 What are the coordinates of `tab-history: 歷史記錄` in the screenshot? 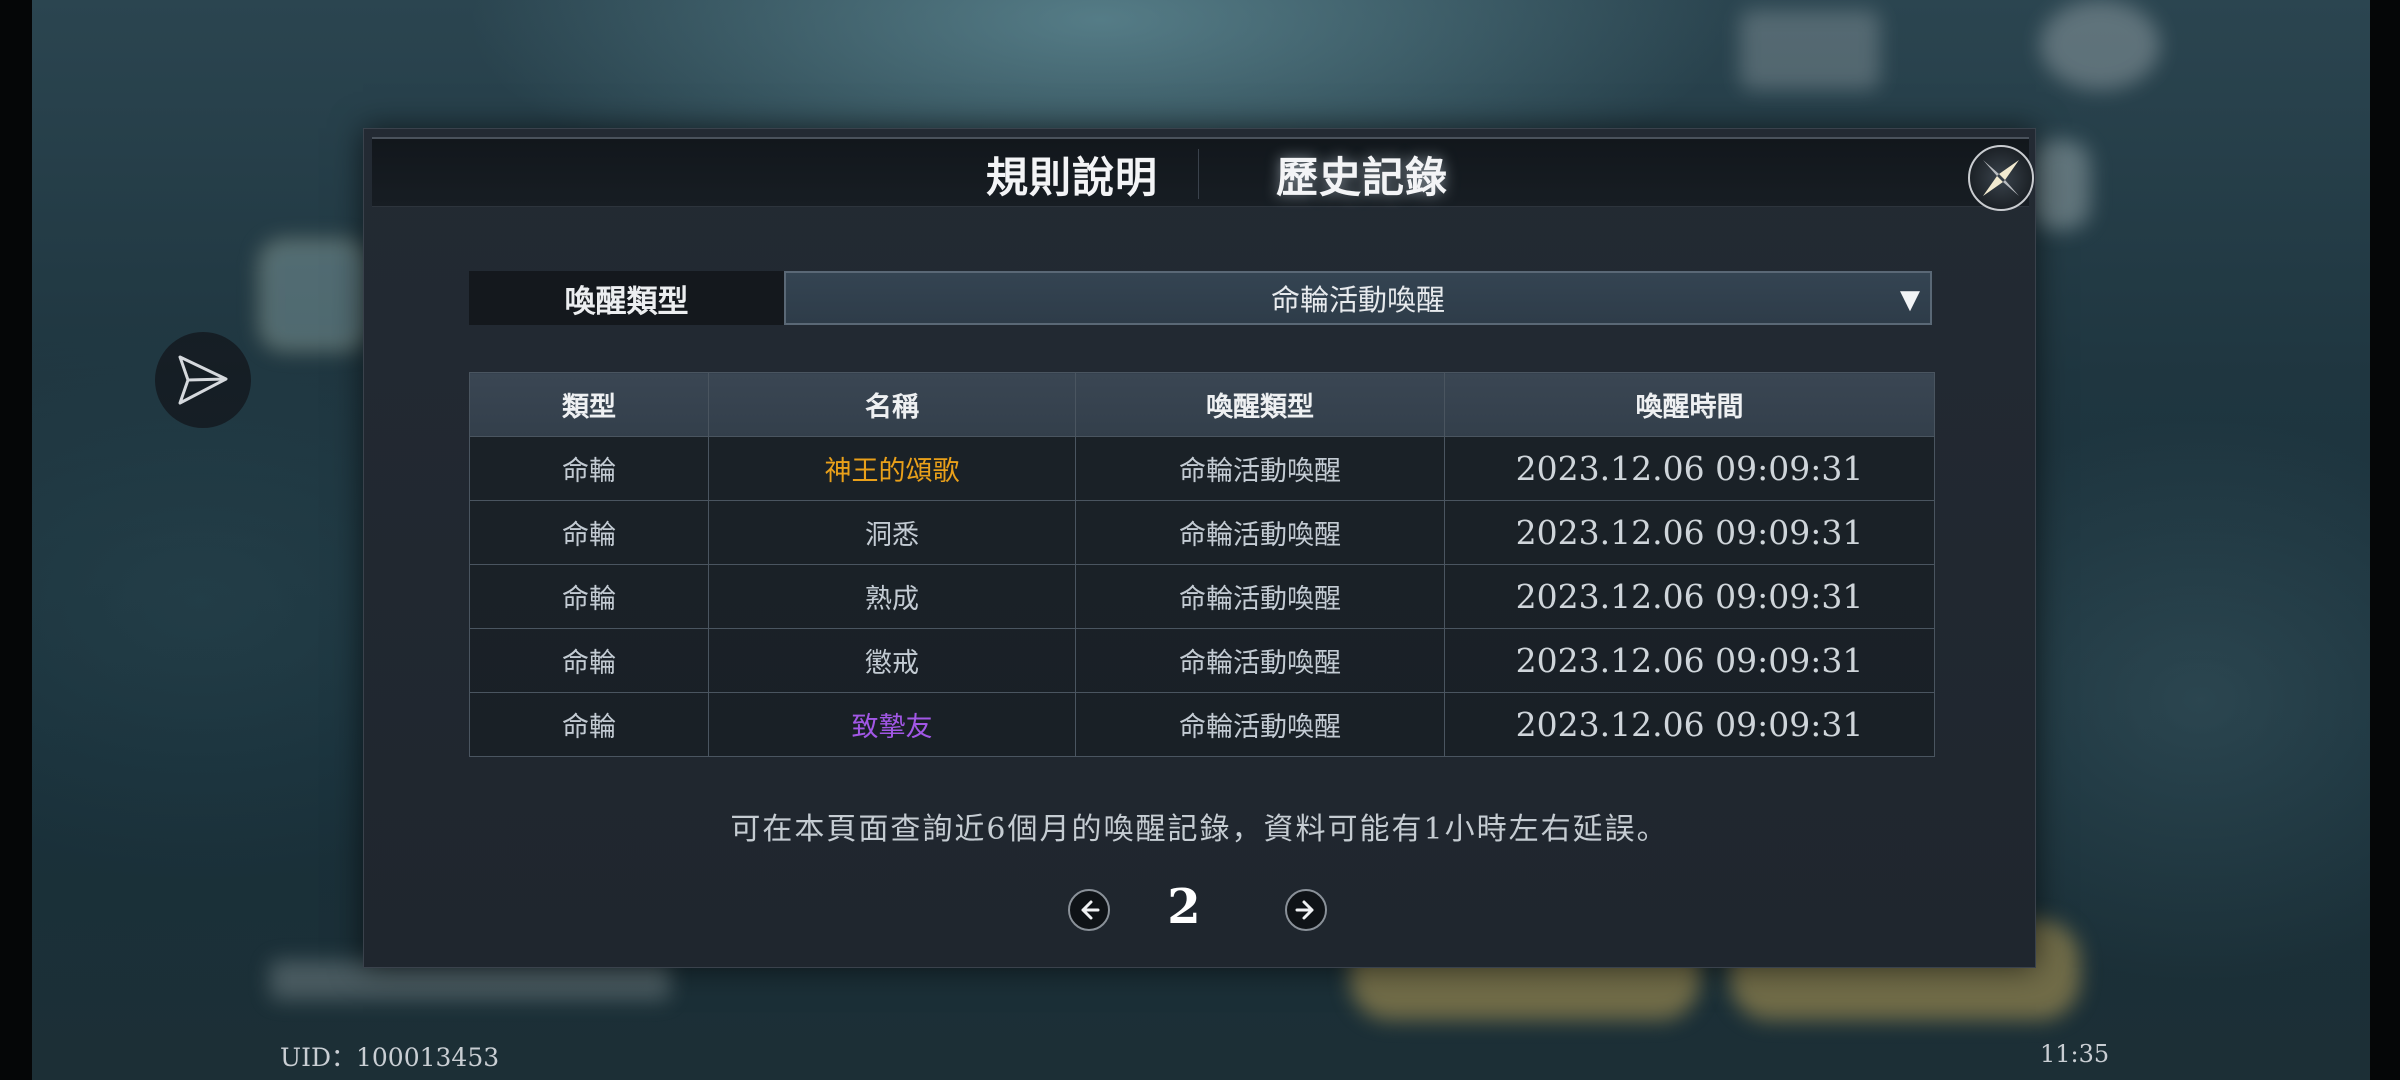 It's located at (1362, 174).